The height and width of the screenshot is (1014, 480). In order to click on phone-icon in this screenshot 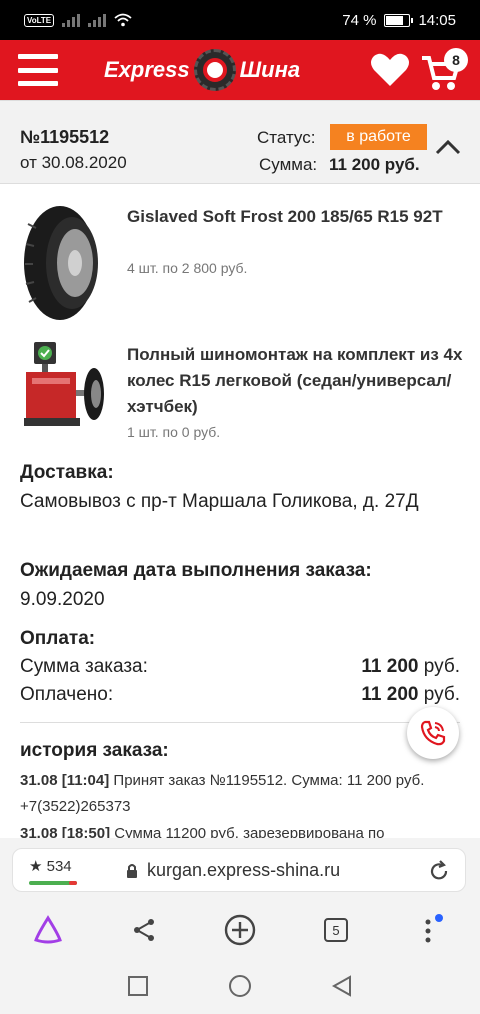, I will do `click(433, 733)`.